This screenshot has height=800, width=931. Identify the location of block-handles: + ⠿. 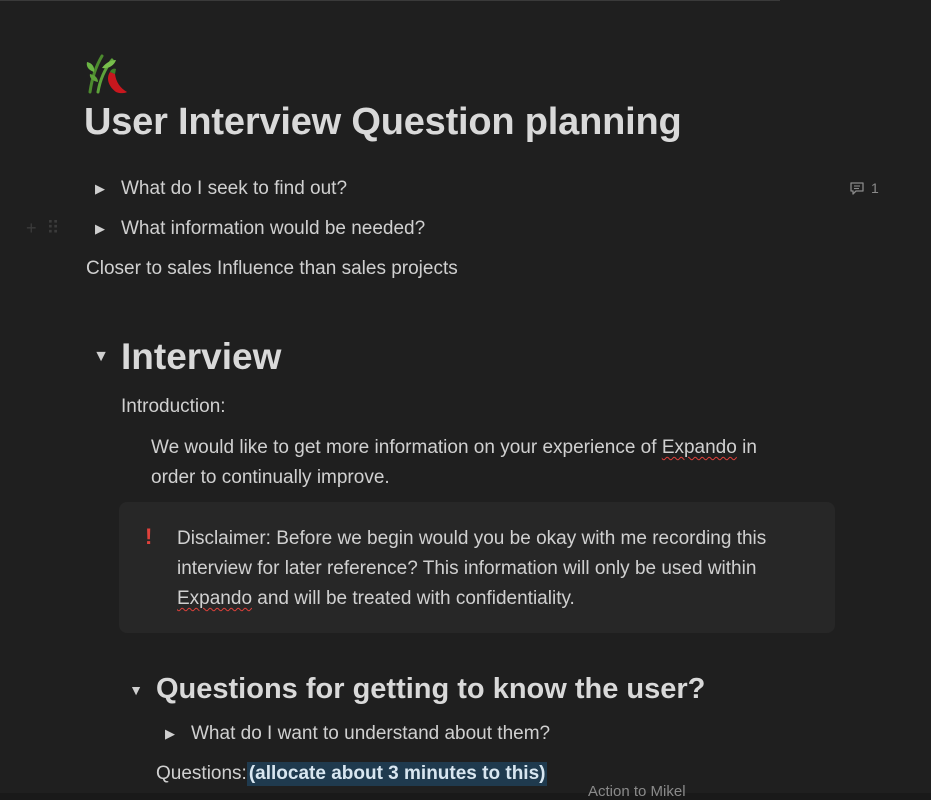
(43, 228).